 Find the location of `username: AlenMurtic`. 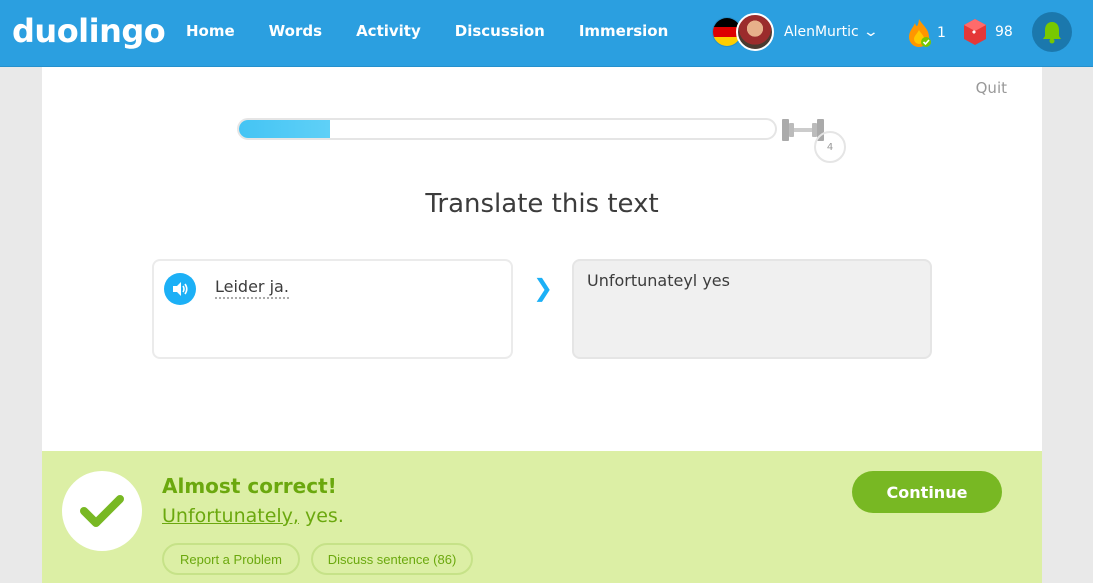

username: AlenMurtic is located at coordinates (821, 32).